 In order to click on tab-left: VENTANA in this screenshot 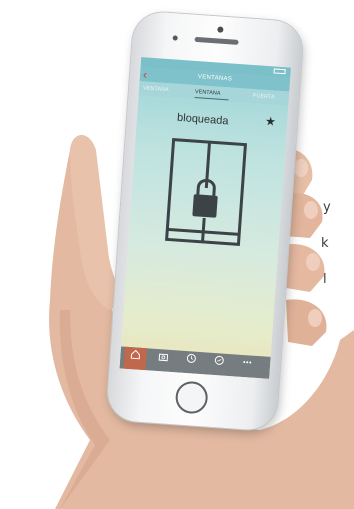, I will do `click(156, 89)`.